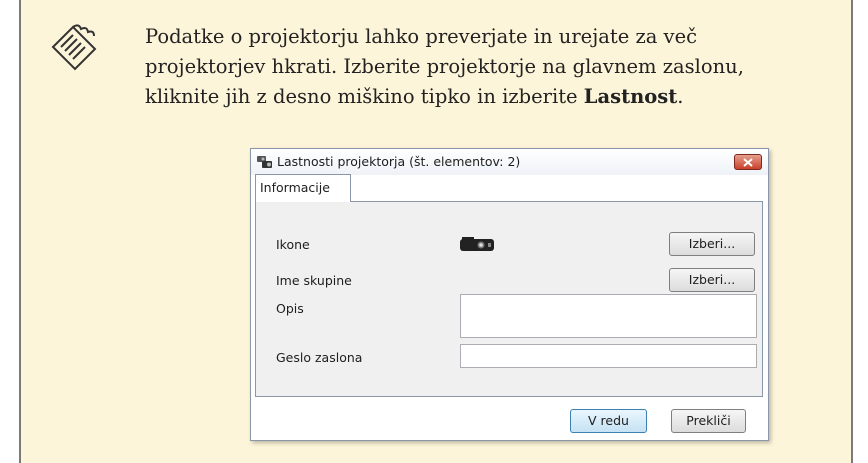  Describe the element at coordinates (319, 357) in the screenshot. I see `screen-password-label: Geslo zaslona` at that location.